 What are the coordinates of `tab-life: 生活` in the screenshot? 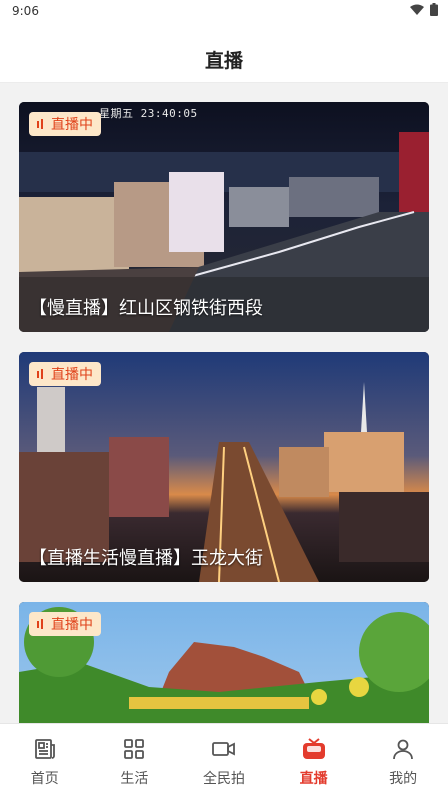 It's located at (135, 761).